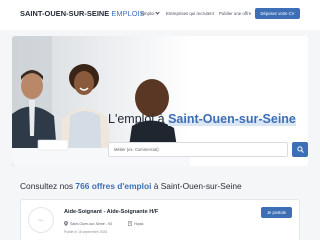 The width and height of the screenshot is (320, 240). Describe the element at coordinates (66, 223) in the screenshot. I see `location-pin-icon` at that location.